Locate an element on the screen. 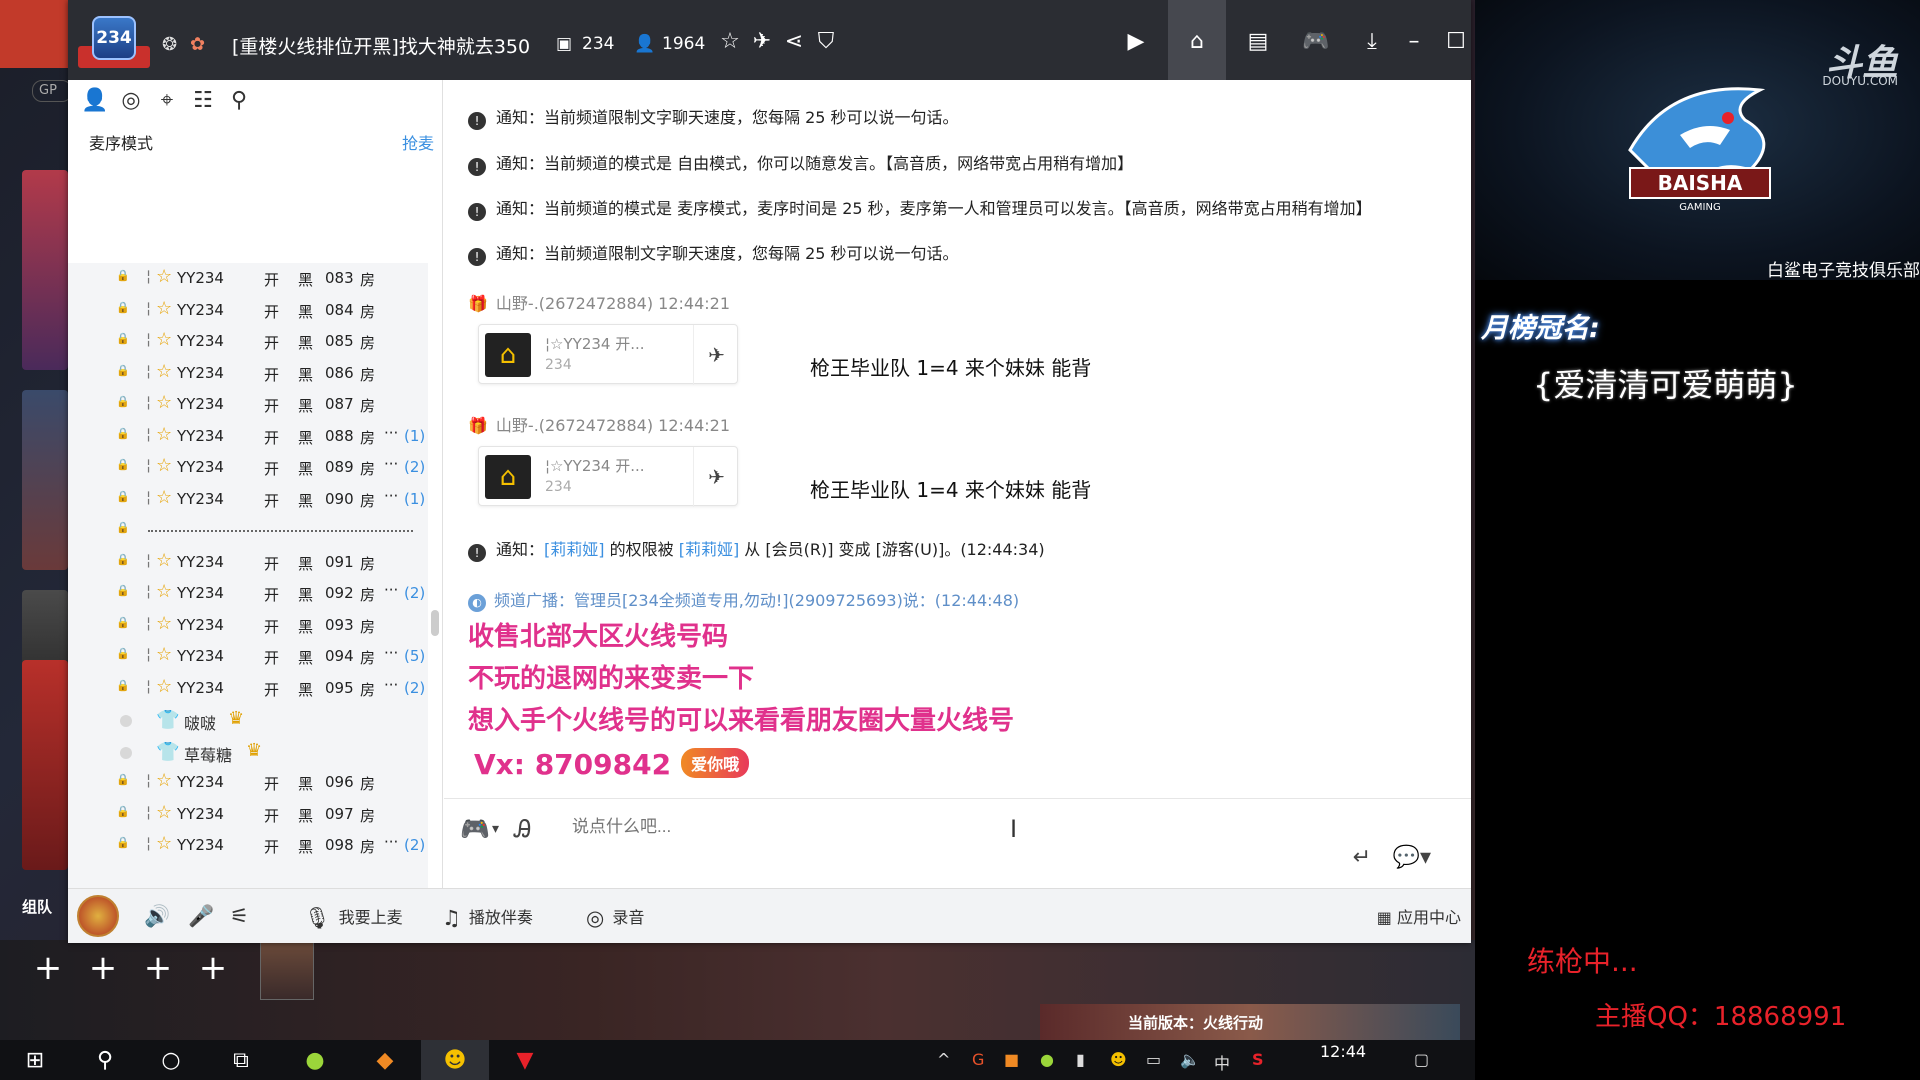 This screenshot has height=1080, width=1920. font-style-icon: Ꭿ is located at coordinates (522, 829).